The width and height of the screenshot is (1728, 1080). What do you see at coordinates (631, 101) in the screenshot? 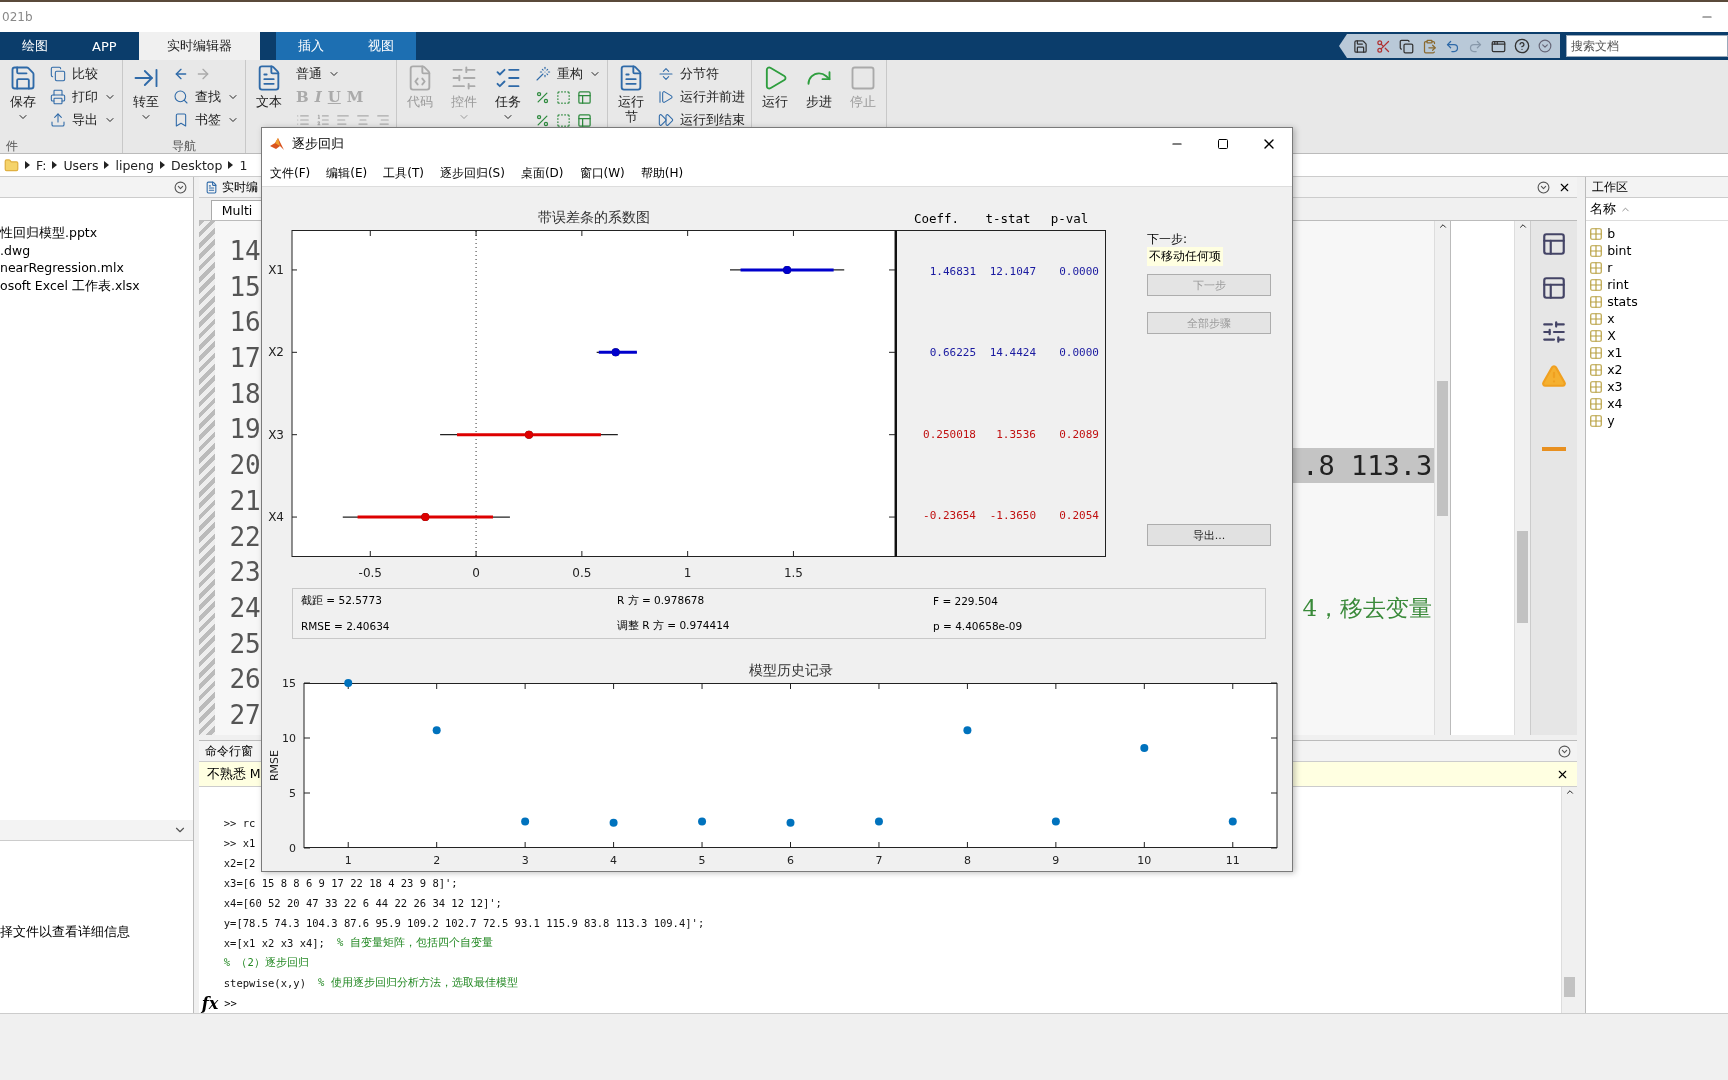
I see `ribbon-button: 运行节` at bounding box center [631, 101].